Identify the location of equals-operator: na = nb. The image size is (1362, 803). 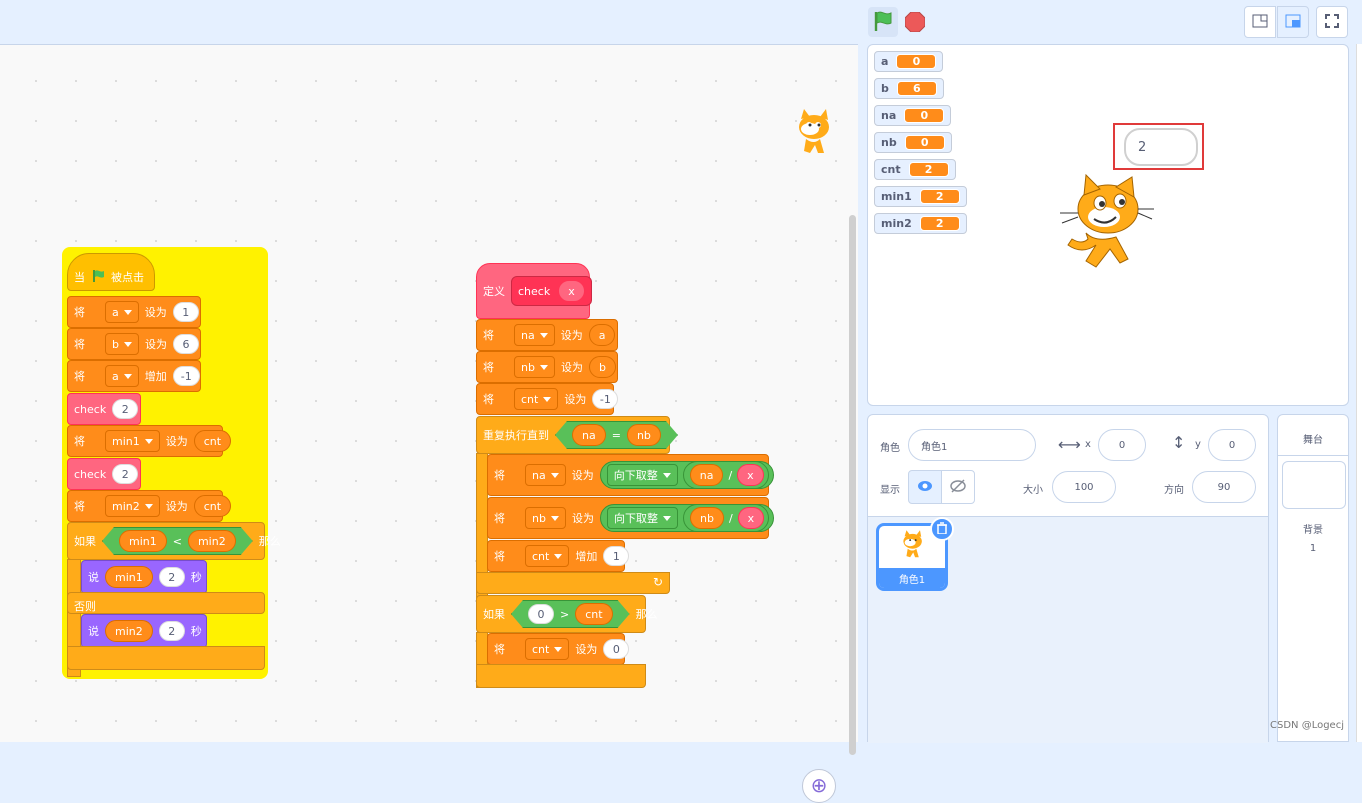
(616, 435).